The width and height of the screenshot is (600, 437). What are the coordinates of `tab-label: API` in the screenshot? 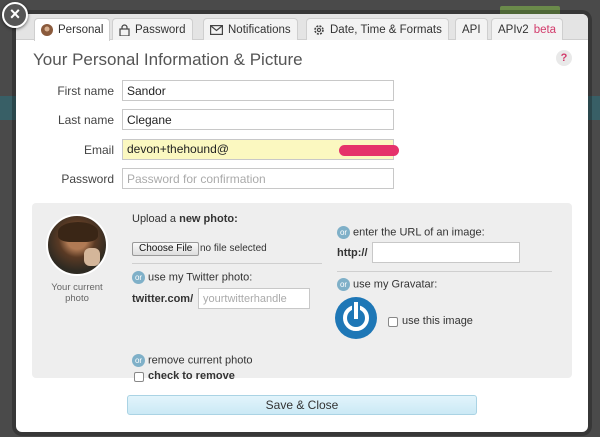 It's located at (471, 29).